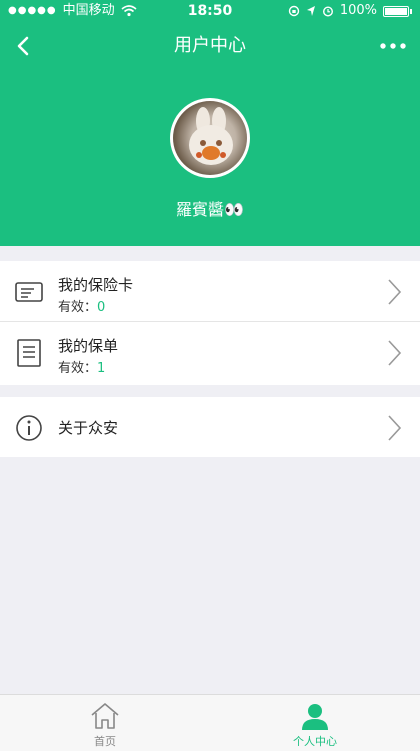 Image resolution: width=420 pixels, height=751 pixels. Describe the element at coordinates (315, 741) in the screenshot. I see `tab-label: 个人中心` at that location.